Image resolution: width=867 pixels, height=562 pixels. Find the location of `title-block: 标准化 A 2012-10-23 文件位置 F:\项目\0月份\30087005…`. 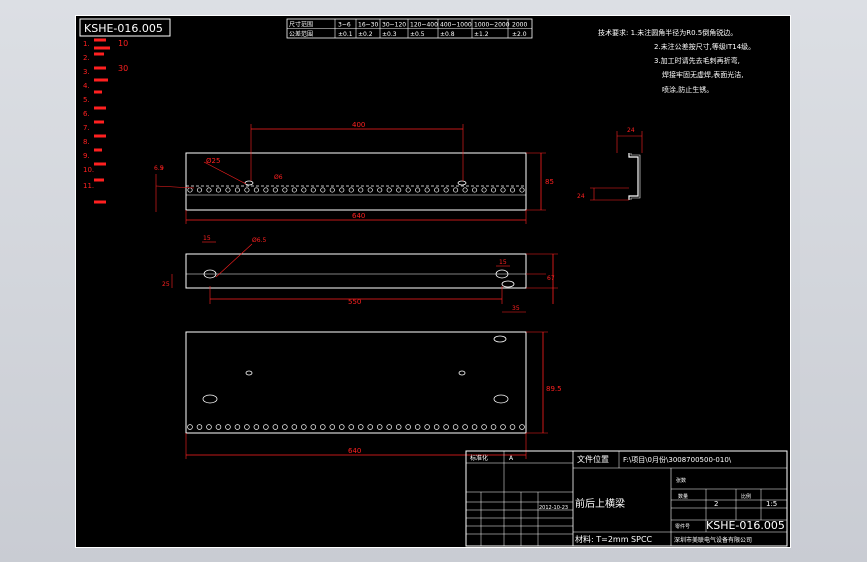

title-block: 标准化 A 2012-10-23 文件位置 F:\项目\0月份\30087005… is located at coordinates (626, 498).